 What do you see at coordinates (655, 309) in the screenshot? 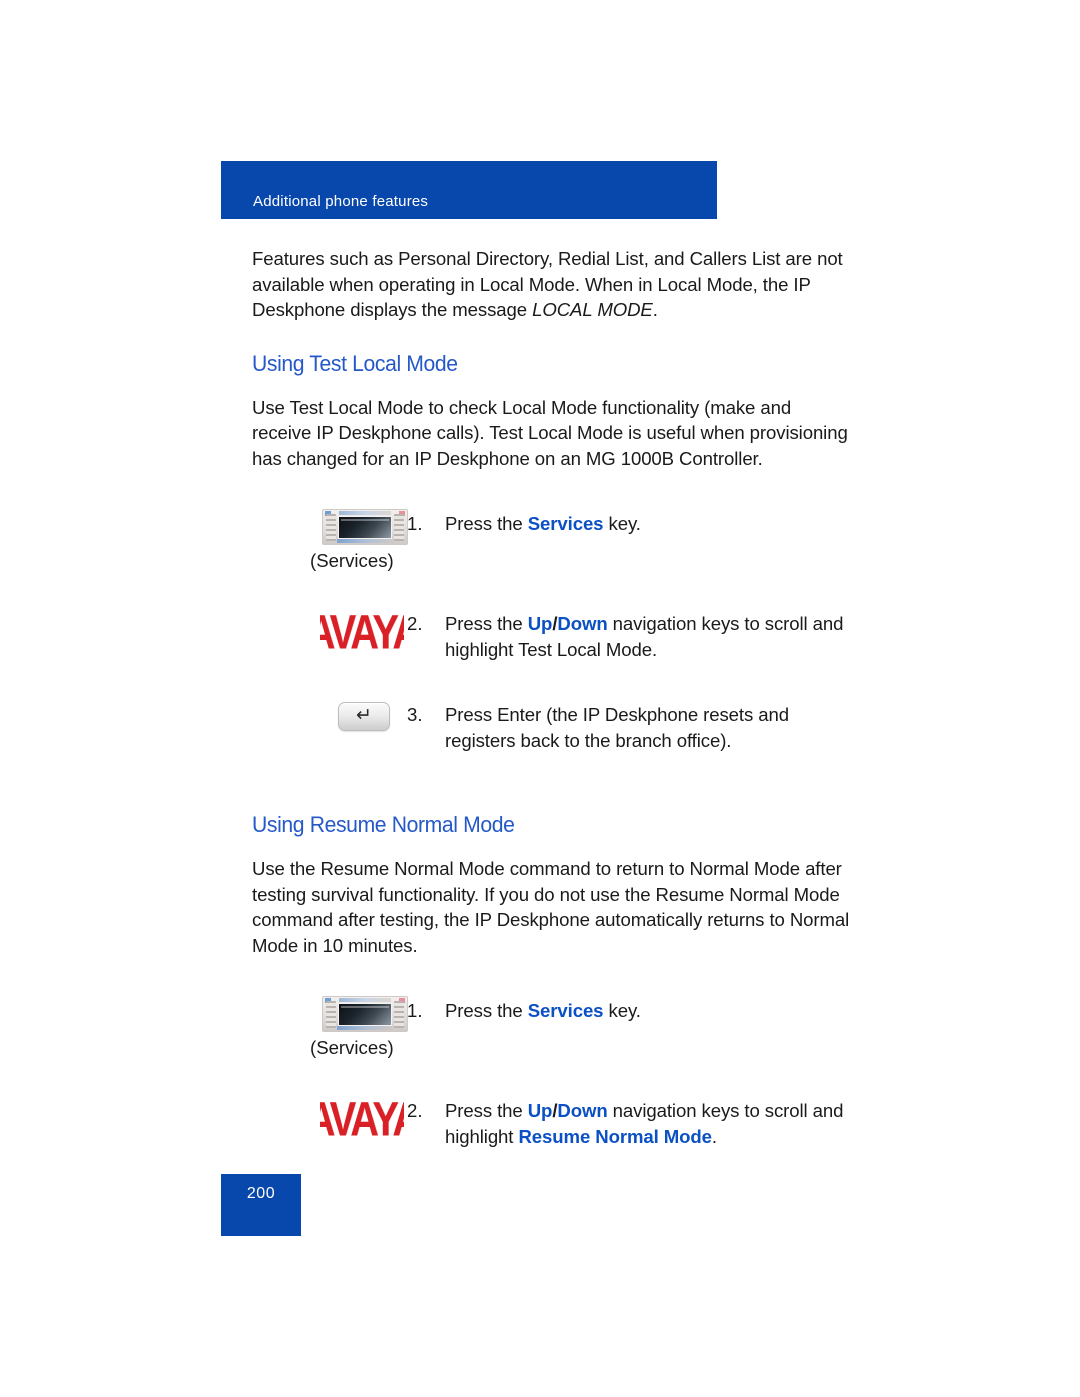
I see `intro-text-after: .` at bounding box center [655, 309].